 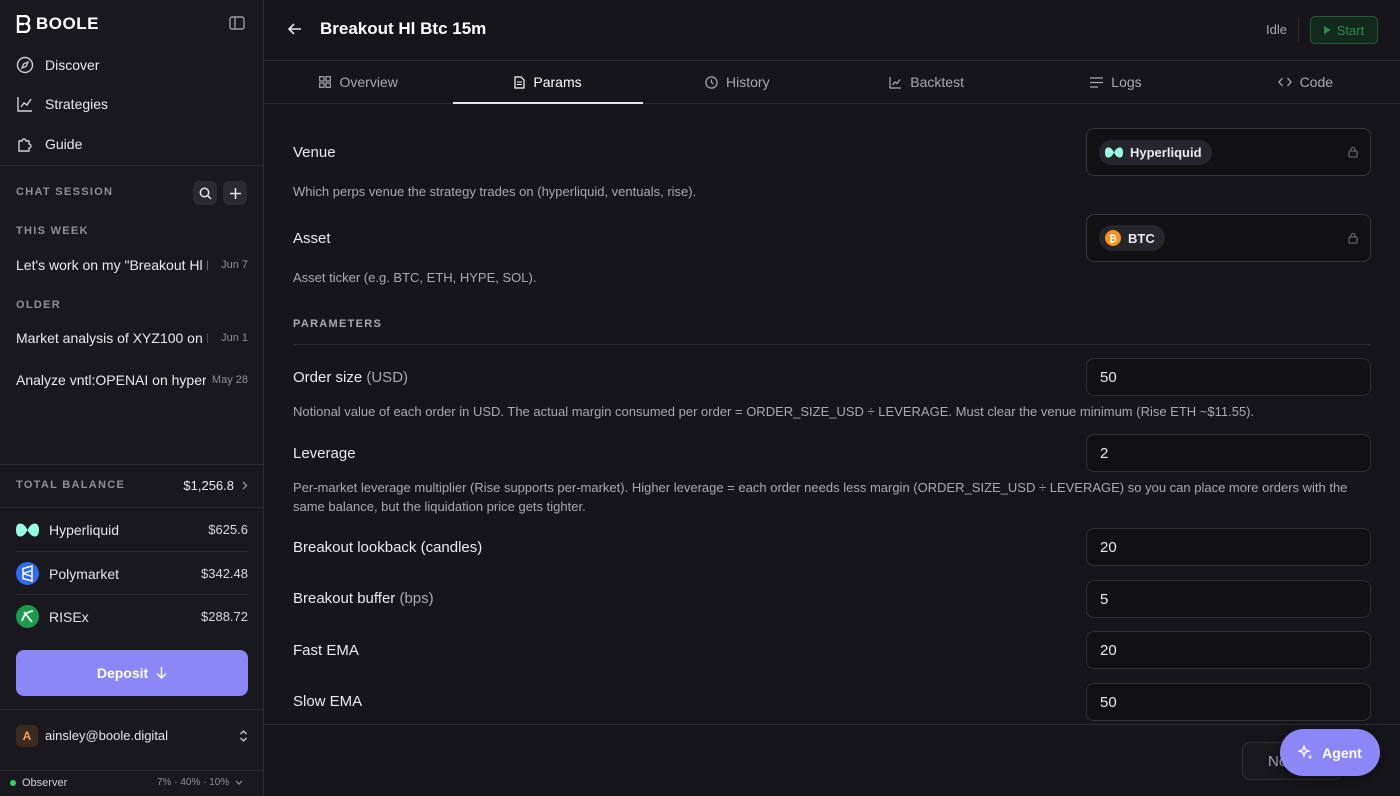 What do you see at coordinates (122, 673) in the screenshot?
I see `deposit-label: Deposit` at bounding box center [122, 673].